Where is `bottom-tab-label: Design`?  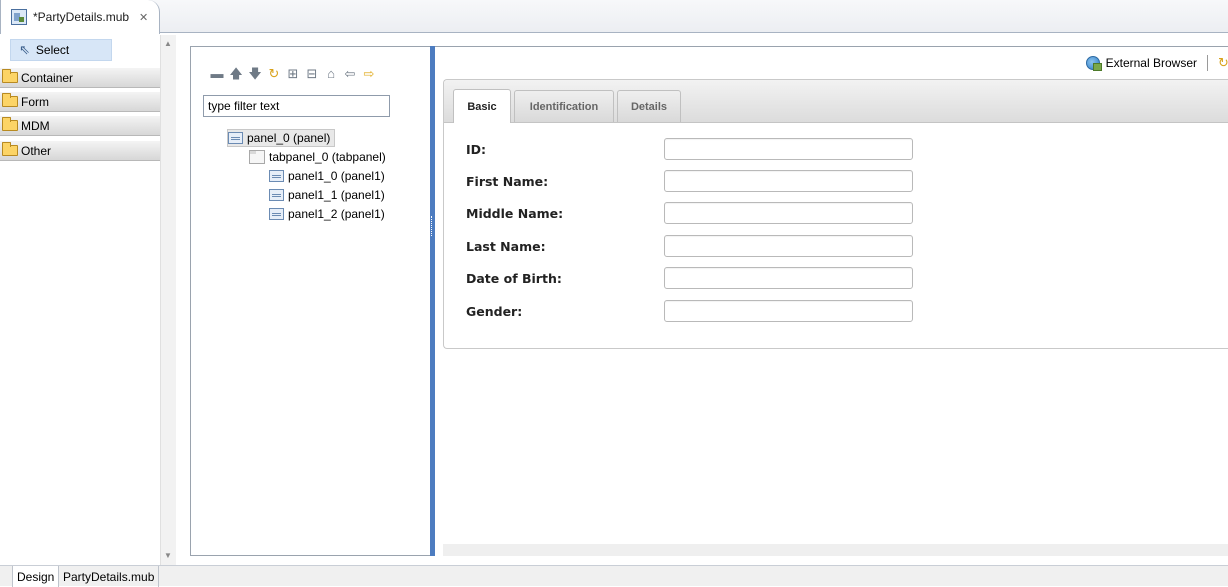
bottom-tab-label: Design is located at coordinates (36, 576).